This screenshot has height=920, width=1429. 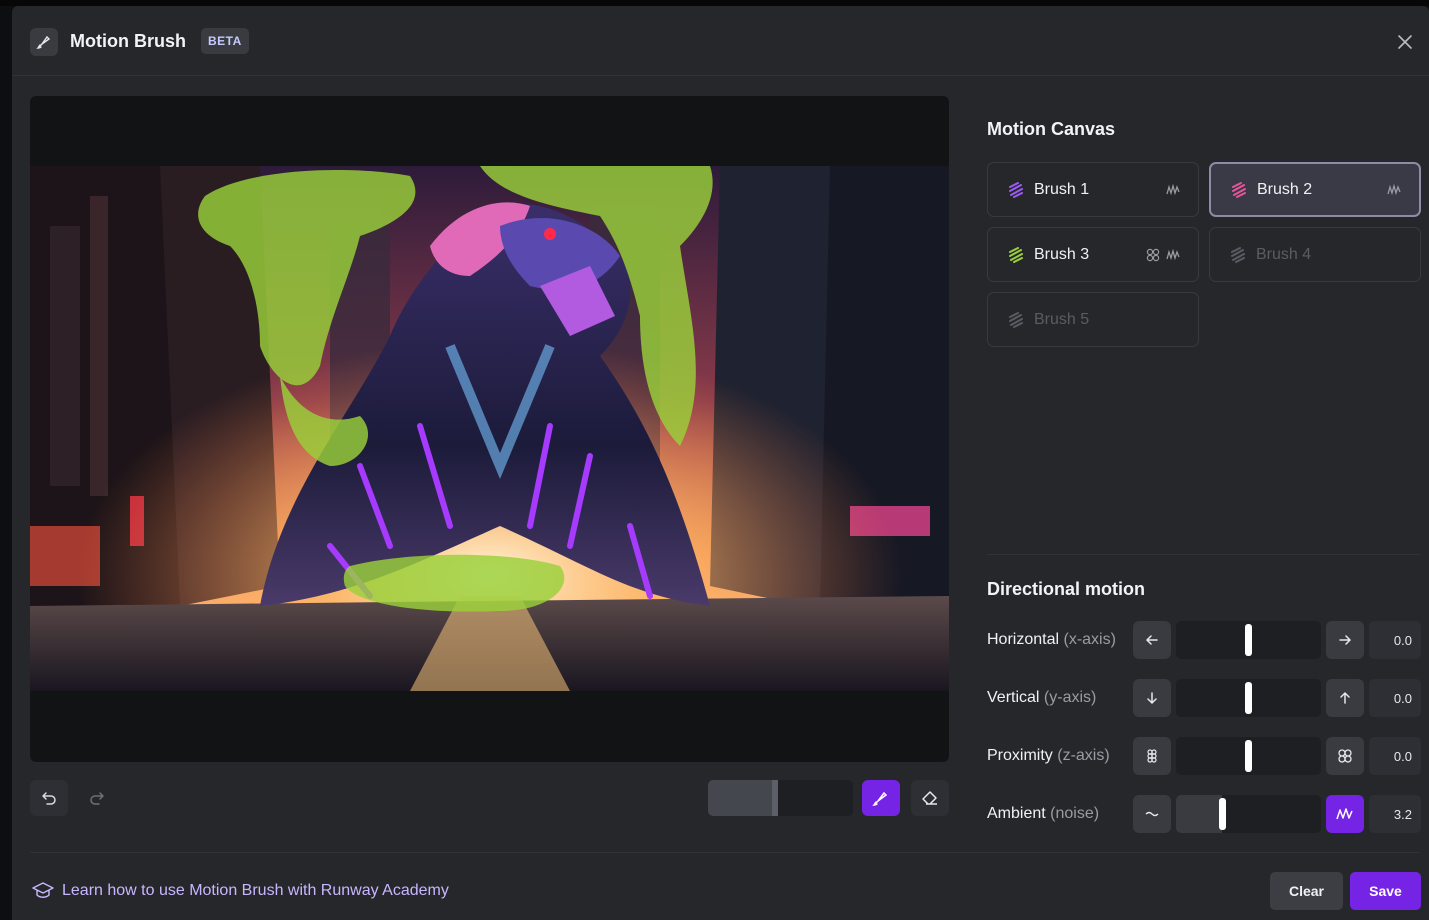 I want to click on clear-button: Clear, so click(x=1306, y=891).